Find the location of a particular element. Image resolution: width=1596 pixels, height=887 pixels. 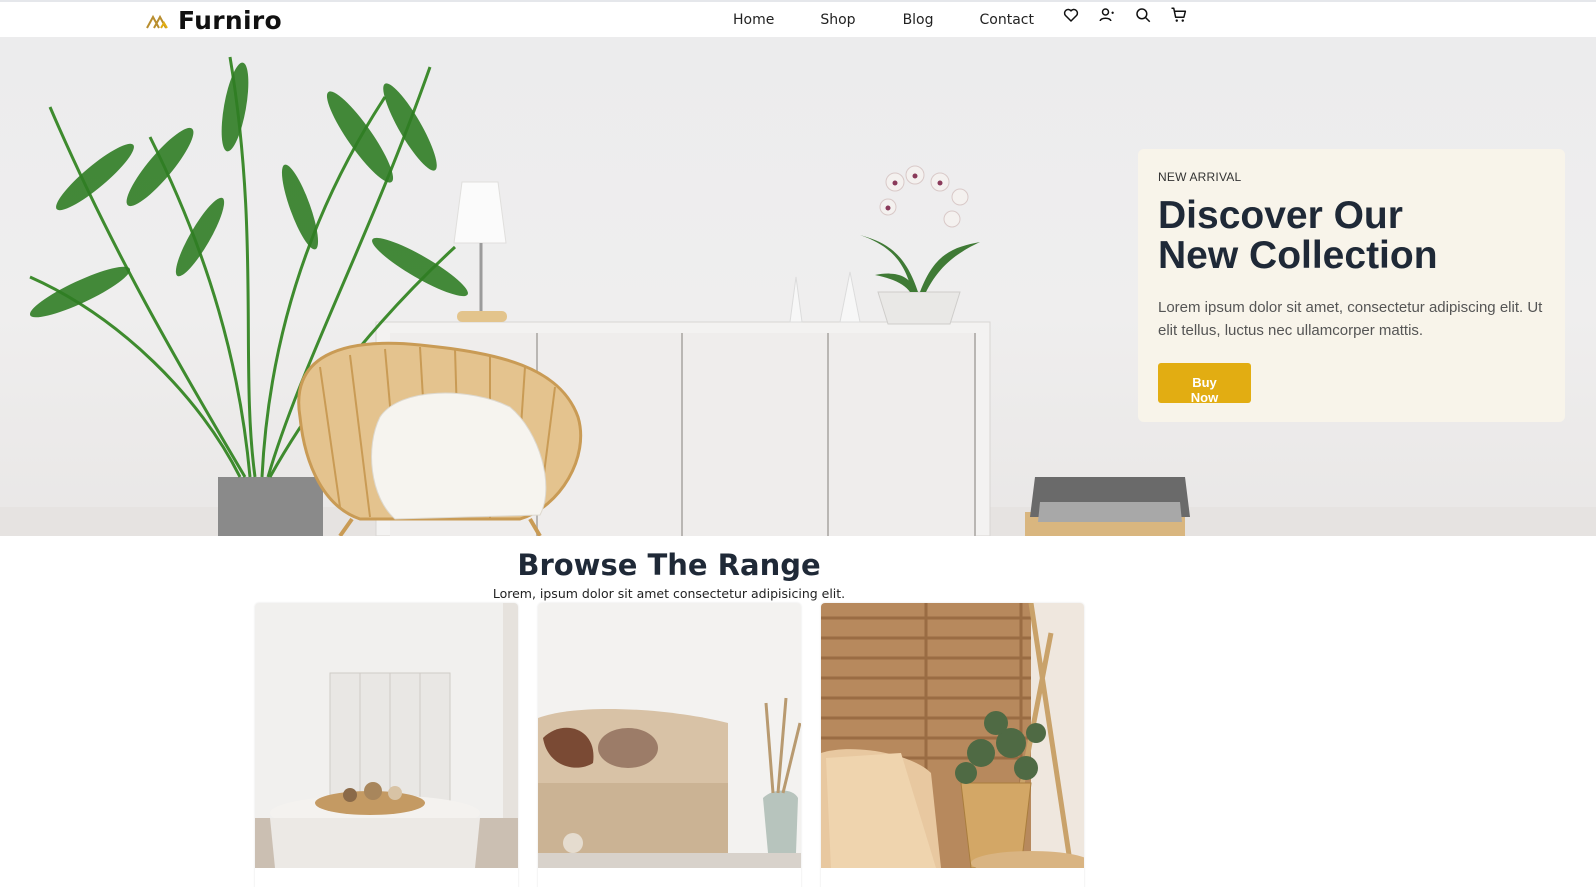

range-image-dining is located at coordinates (386, 735).